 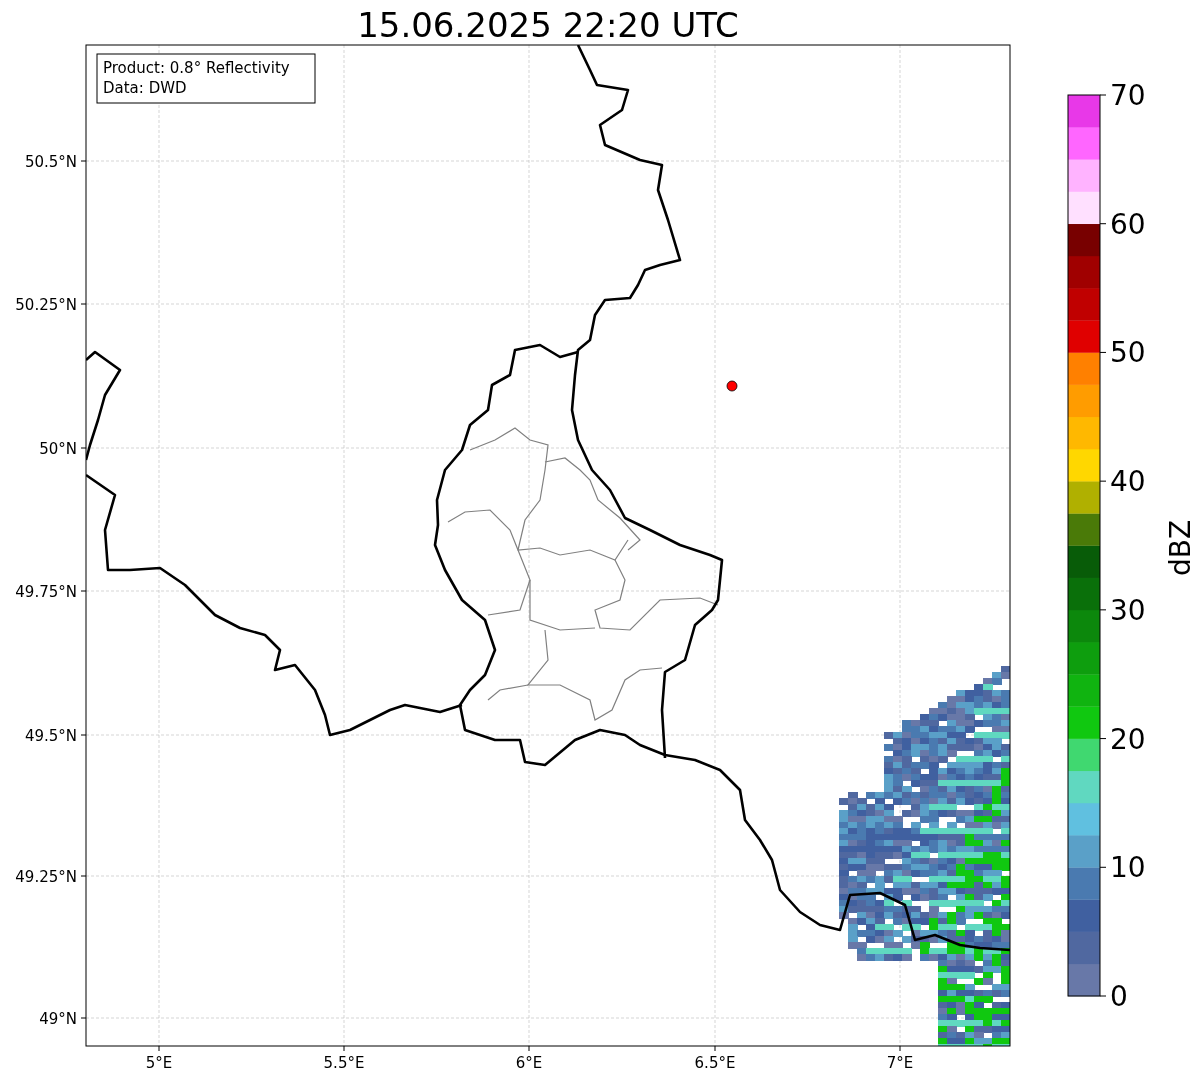 I want to click on longitude-label: 5°E, so click(x=159, y=1063).